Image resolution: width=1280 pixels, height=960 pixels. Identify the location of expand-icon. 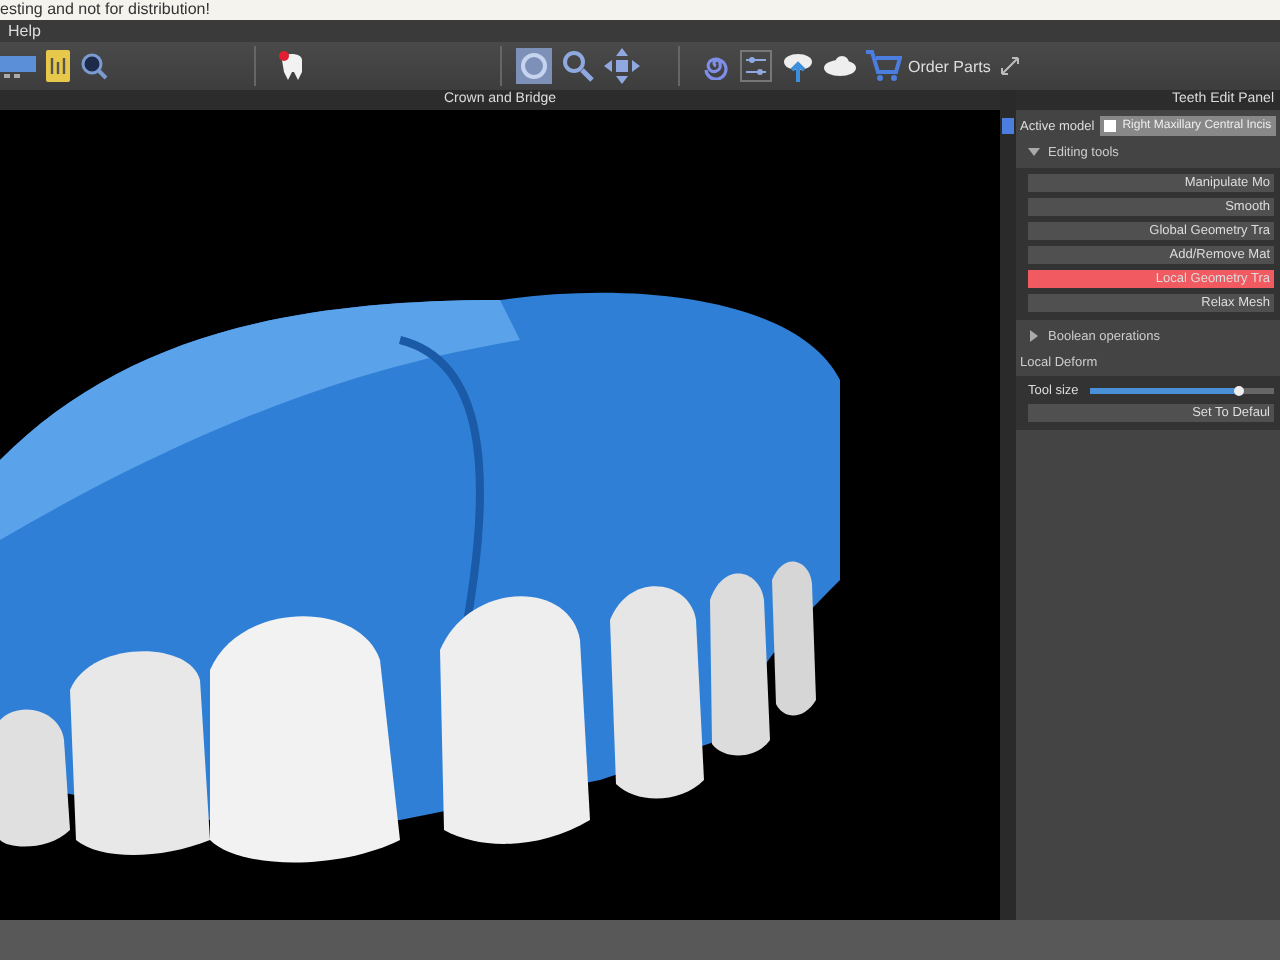
(1010, 66).